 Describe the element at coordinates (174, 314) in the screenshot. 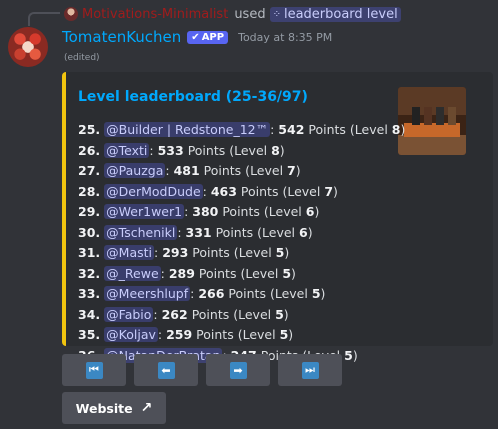

I see `row-points: 262` at that location.